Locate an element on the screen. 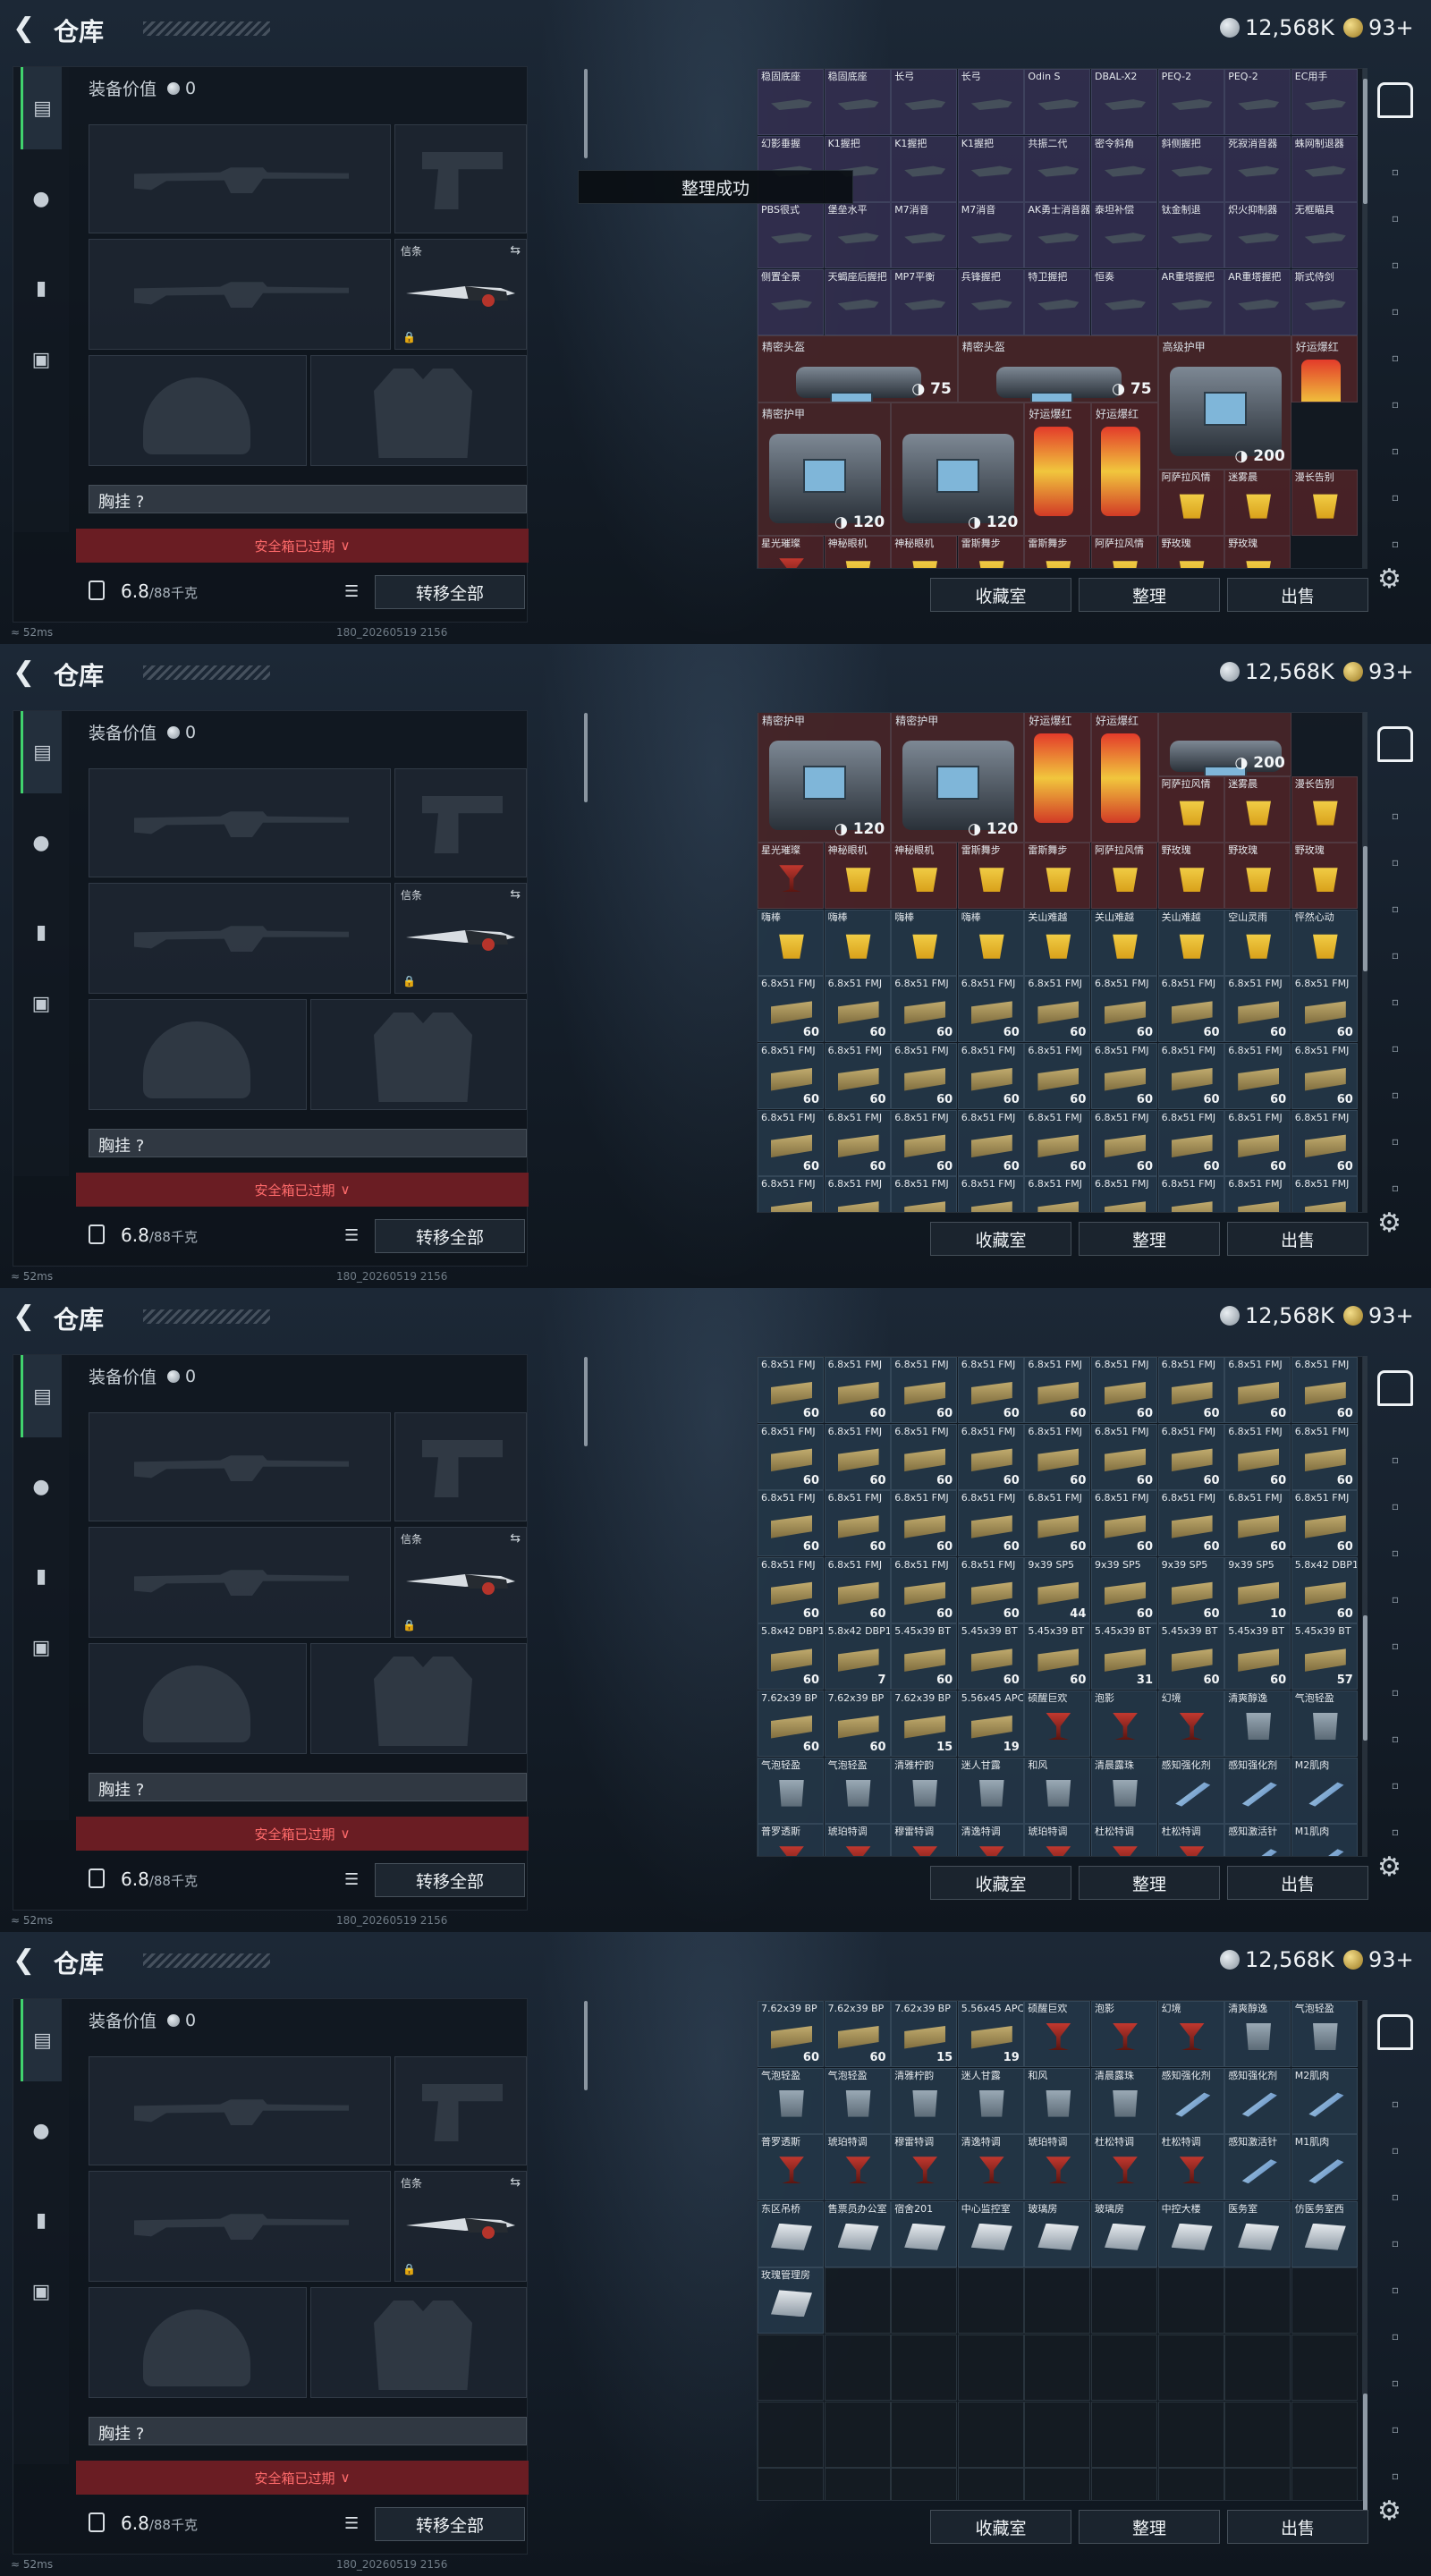 The width and height of the screenshot is (1431, 2576). tab-weapons: ▤ is located at coordinates (42, 1396).